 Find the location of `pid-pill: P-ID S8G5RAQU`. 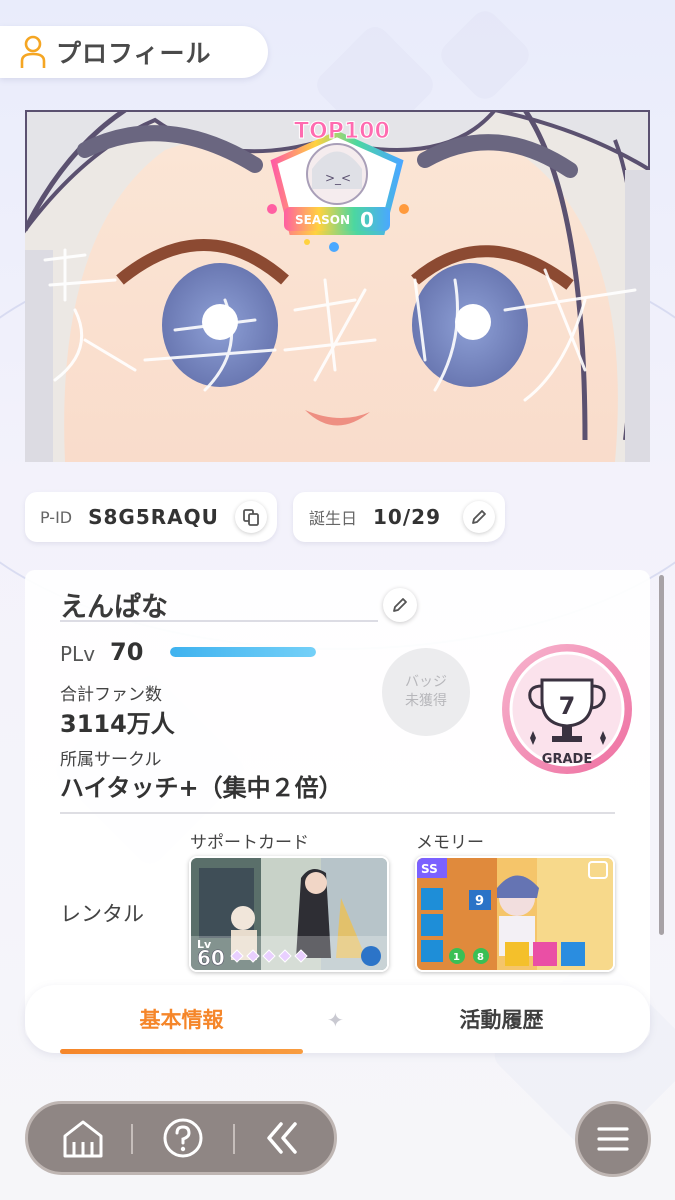

pid-pill: P-ID S8G5RAQU is located at coordinates (151, 517).